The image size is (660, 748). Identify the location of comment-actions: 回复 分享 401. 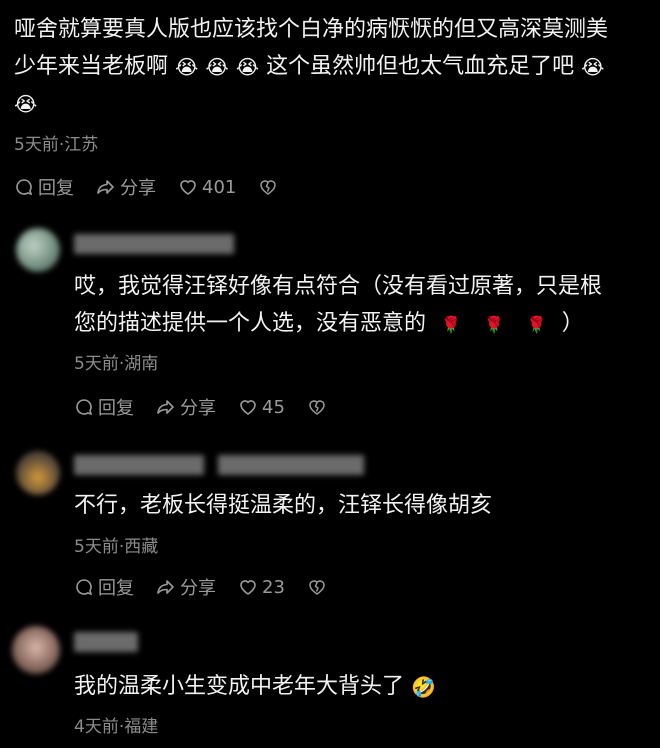
(146, 187).